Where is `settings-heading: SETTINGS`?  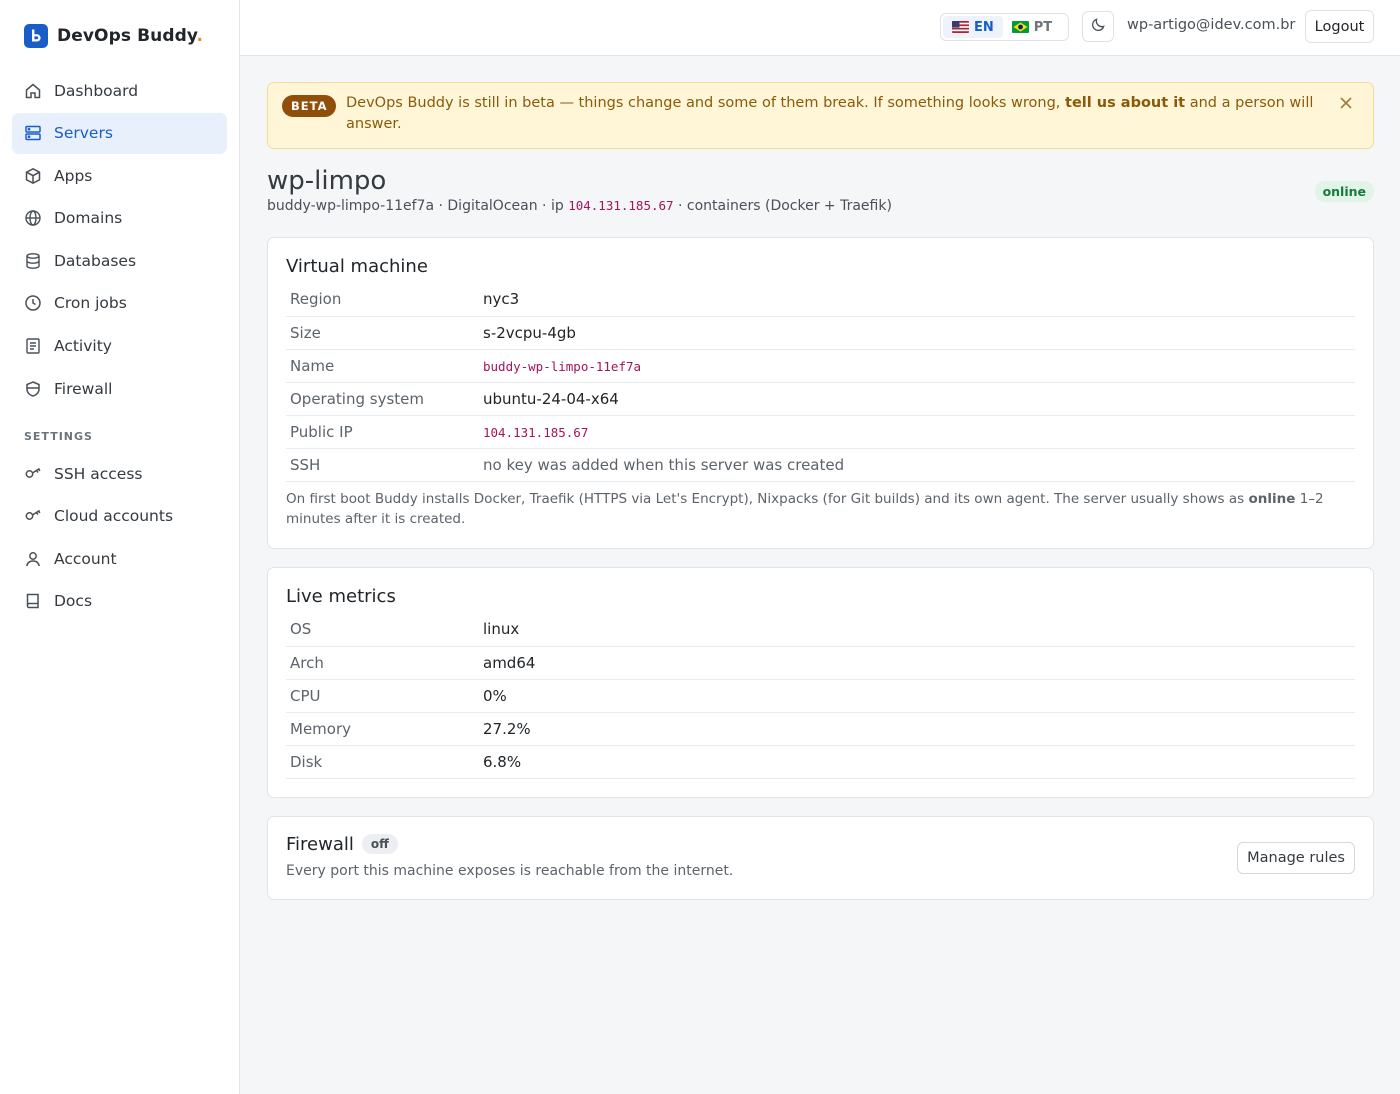 settings-heading: SETTINGS is located at coordinates (58, 436).